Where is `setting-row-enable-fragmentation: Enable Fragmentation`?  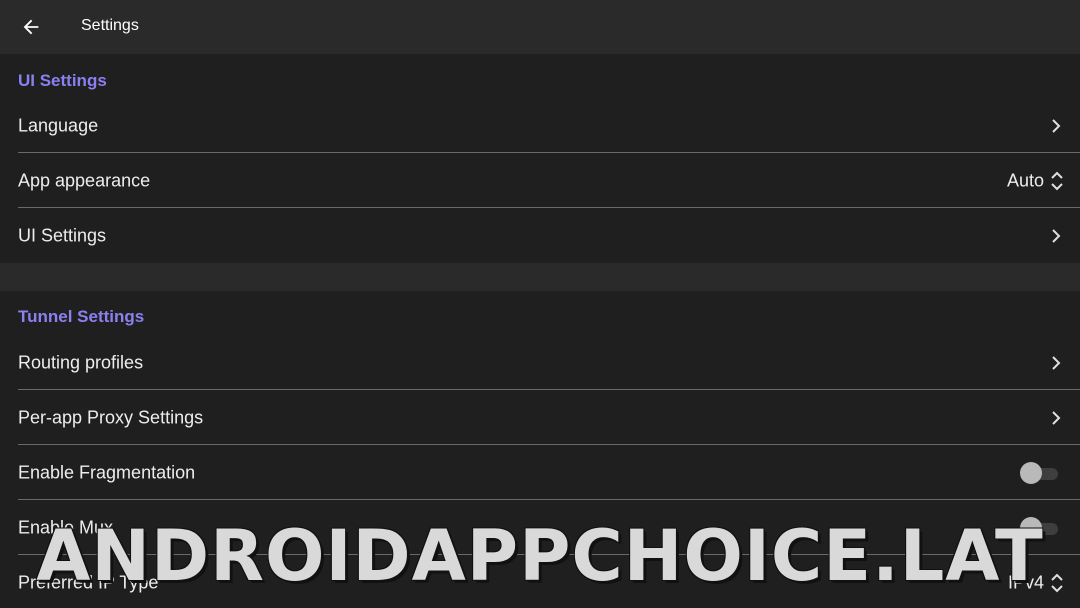 setting-row-enable-fragmentation: Enable Fragmentation is located at coordinates (540, 472).